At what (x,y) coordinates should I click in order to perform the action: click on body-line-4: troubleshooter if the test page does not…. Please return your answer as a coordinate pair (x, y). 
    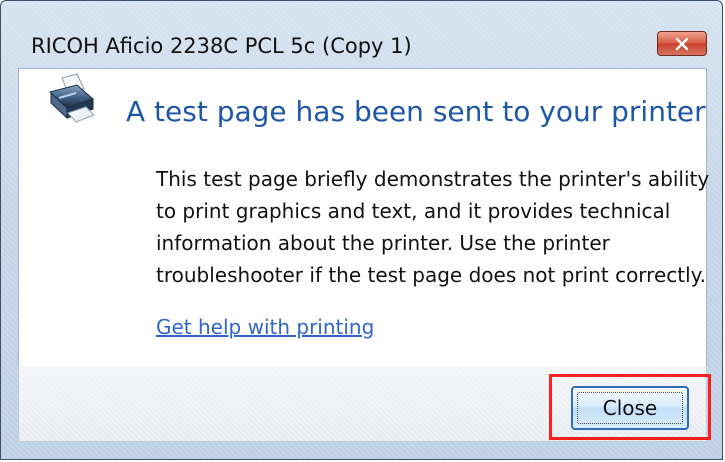
    Looking at the image, I should click on (431, 275).